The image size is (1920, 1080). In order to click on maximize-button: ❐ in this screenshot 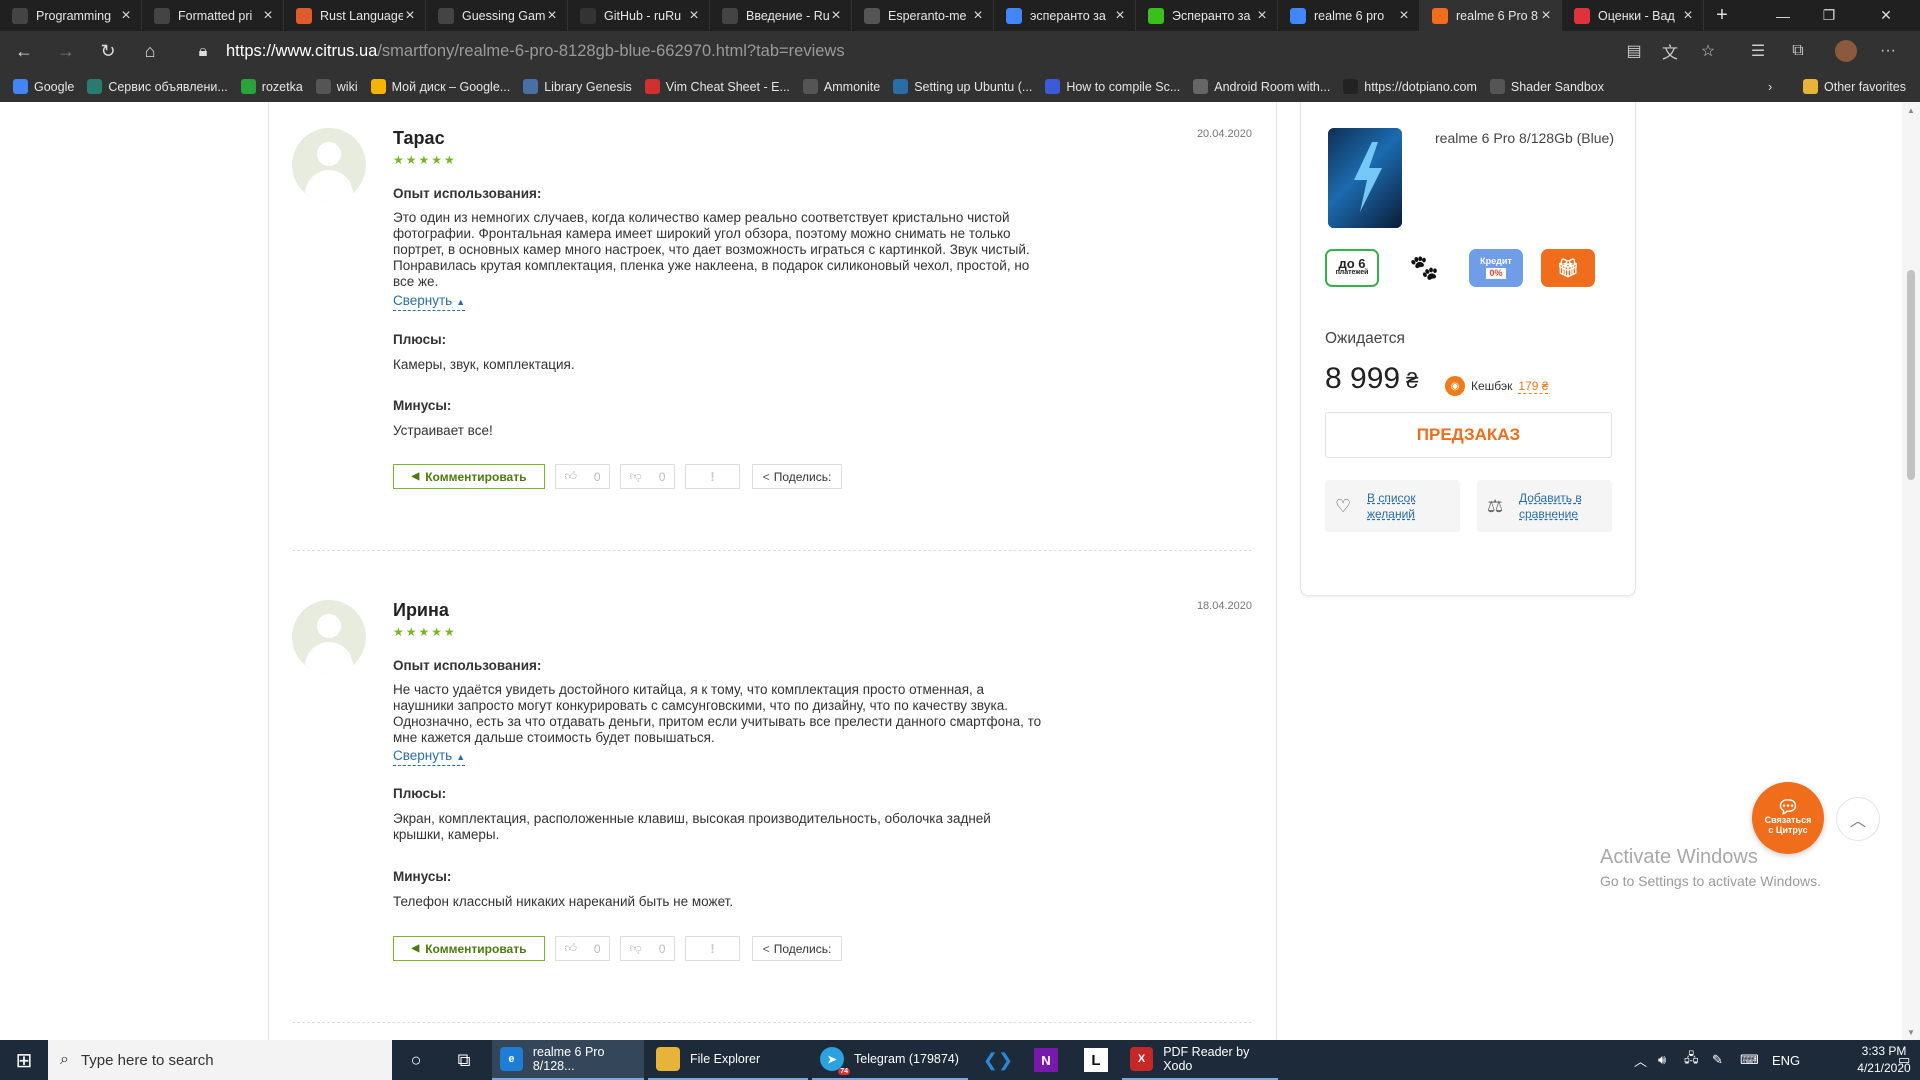, I will do `click(1829, 15)`.